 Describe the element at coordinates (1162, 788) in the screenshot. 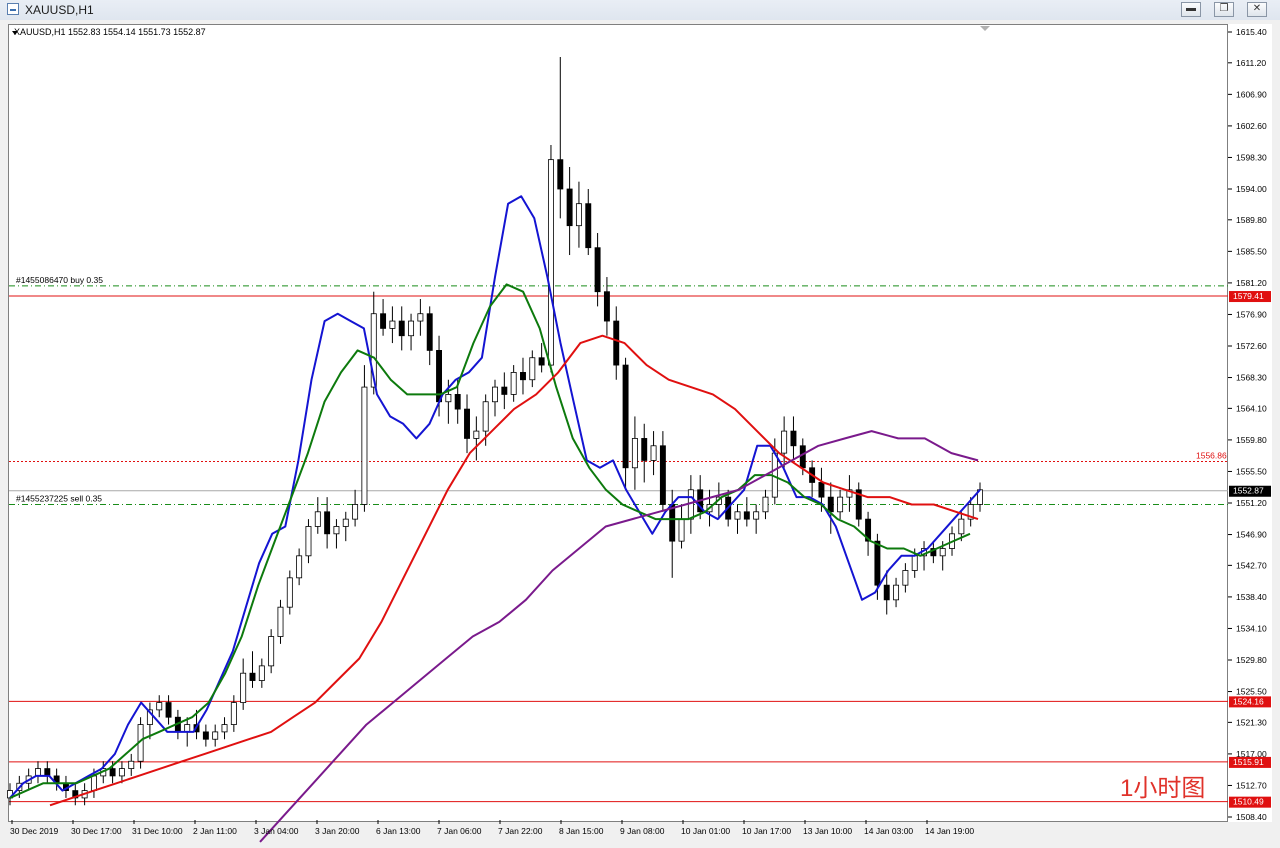

I see `chart-annotation: 1小时图` at that location.